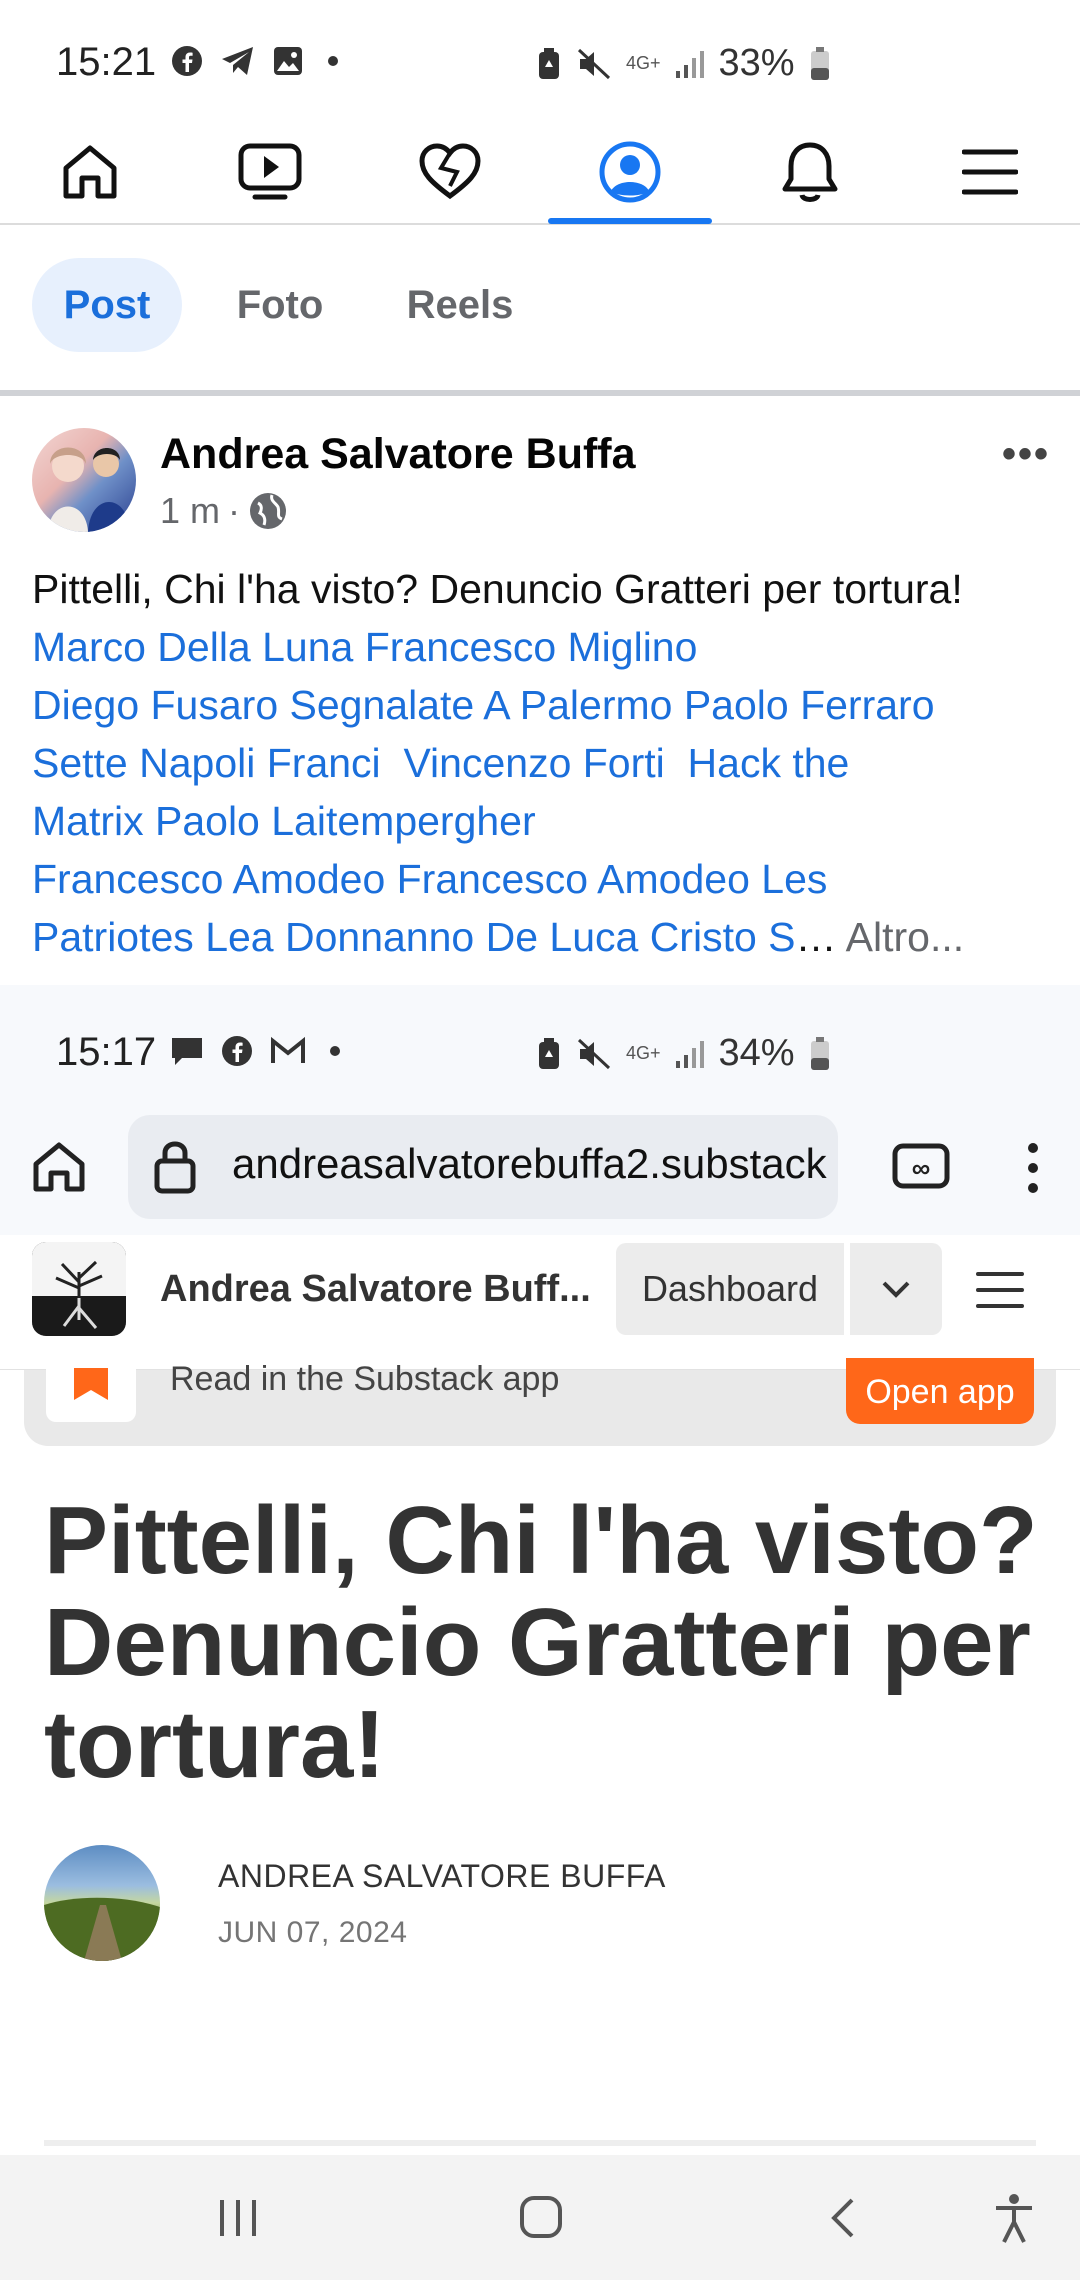 Image resolution: width=1080 pixels, height=2280 pixels. Describe the element at coordinates (288, 1049) in the screenshot. I see `gmail-notif-icon` at that location.